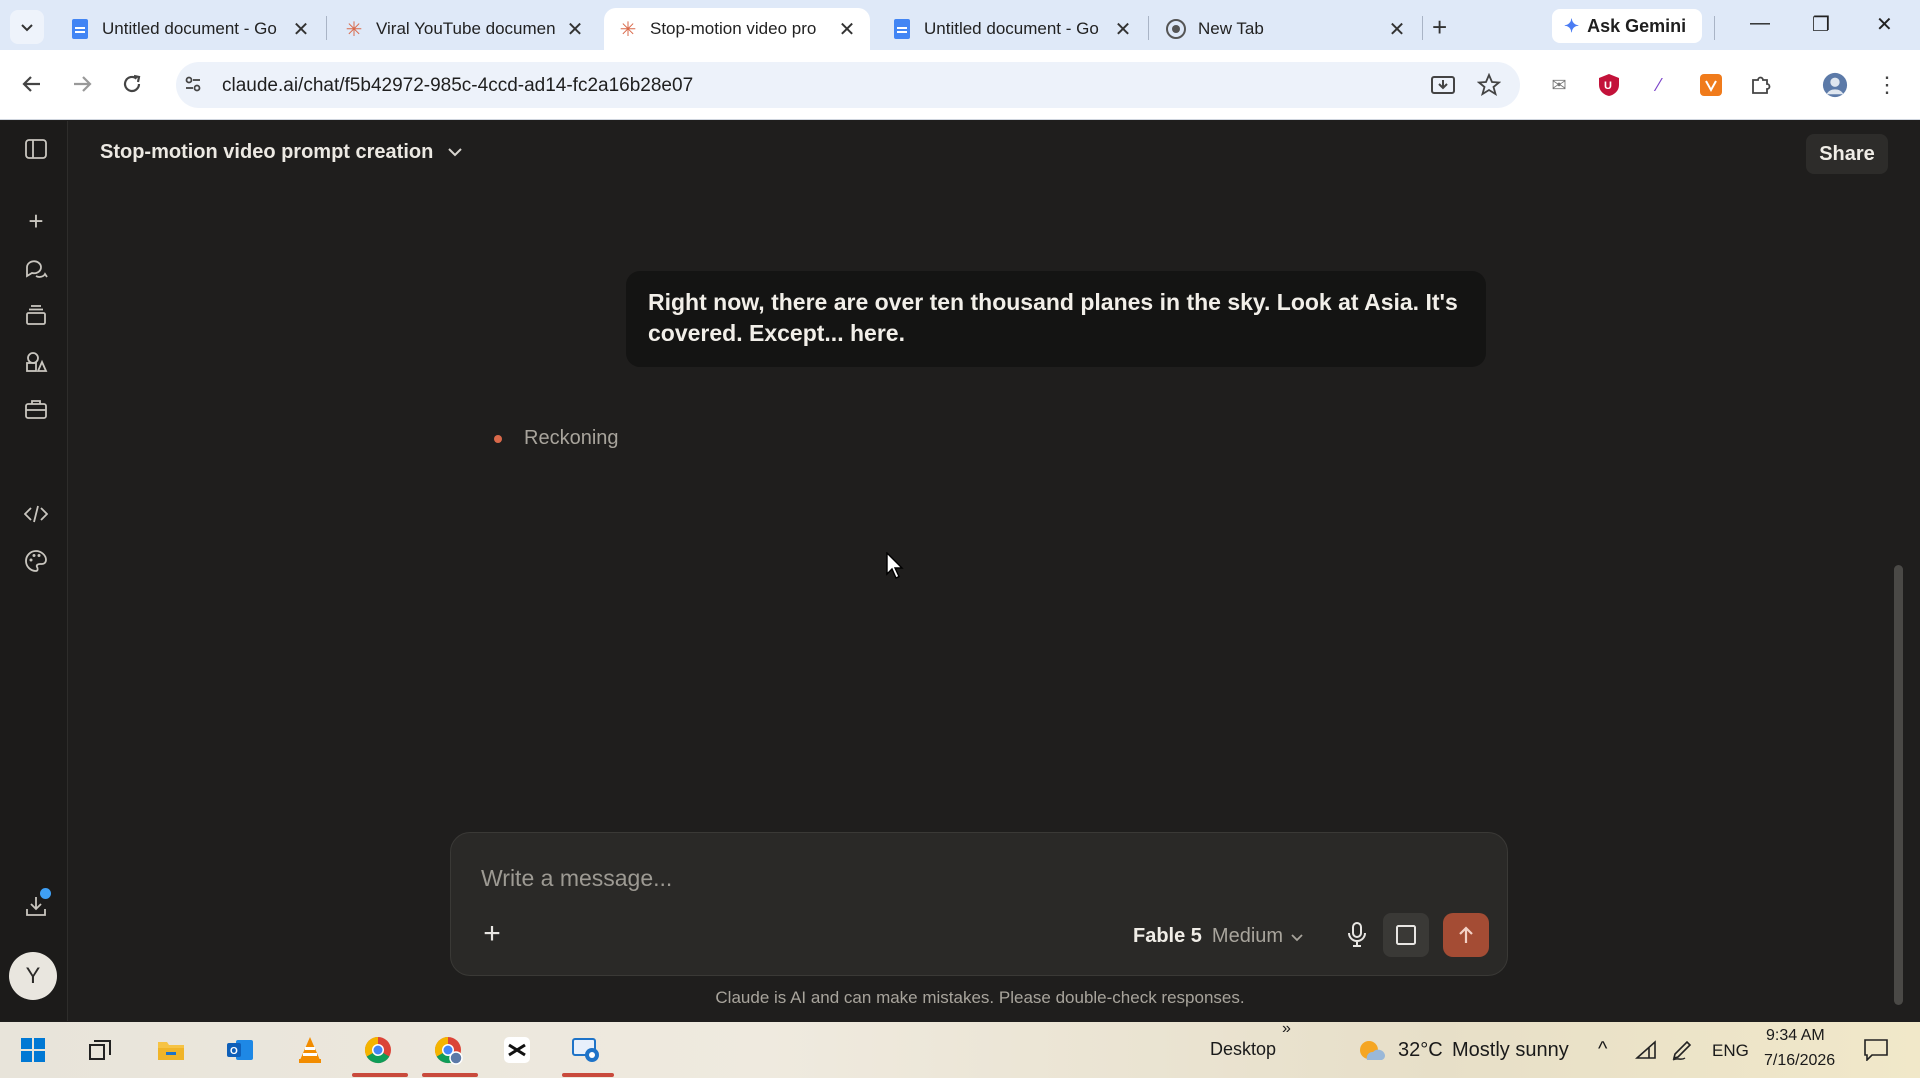 The image size is (1920, 1078). I want to click on network-icon, so click(1646, 1050).